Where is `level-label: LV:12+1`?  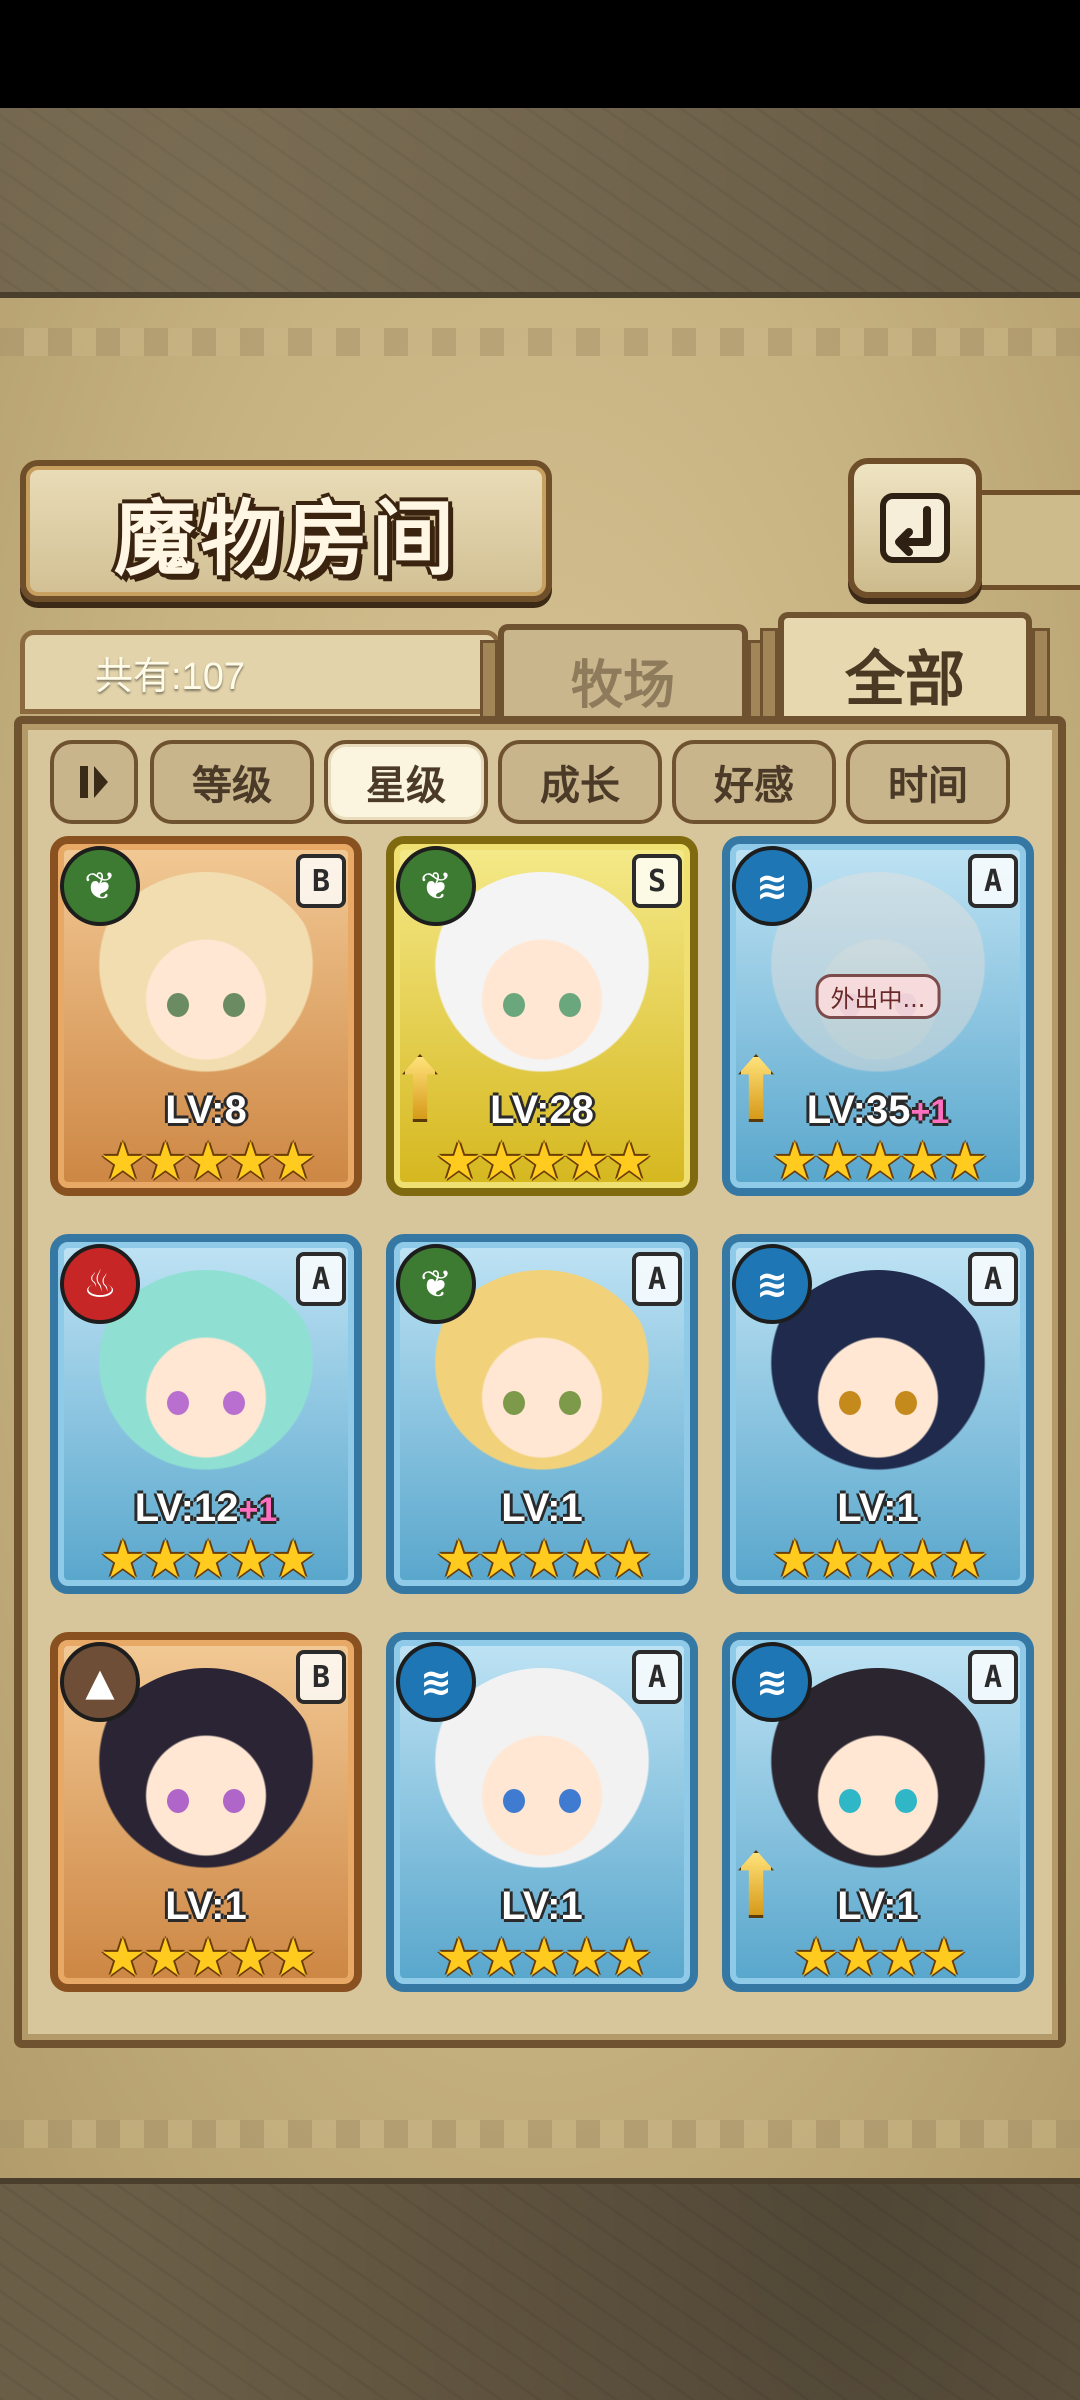 level-label: LV:12+1 is located at coordinates (206, 1508).